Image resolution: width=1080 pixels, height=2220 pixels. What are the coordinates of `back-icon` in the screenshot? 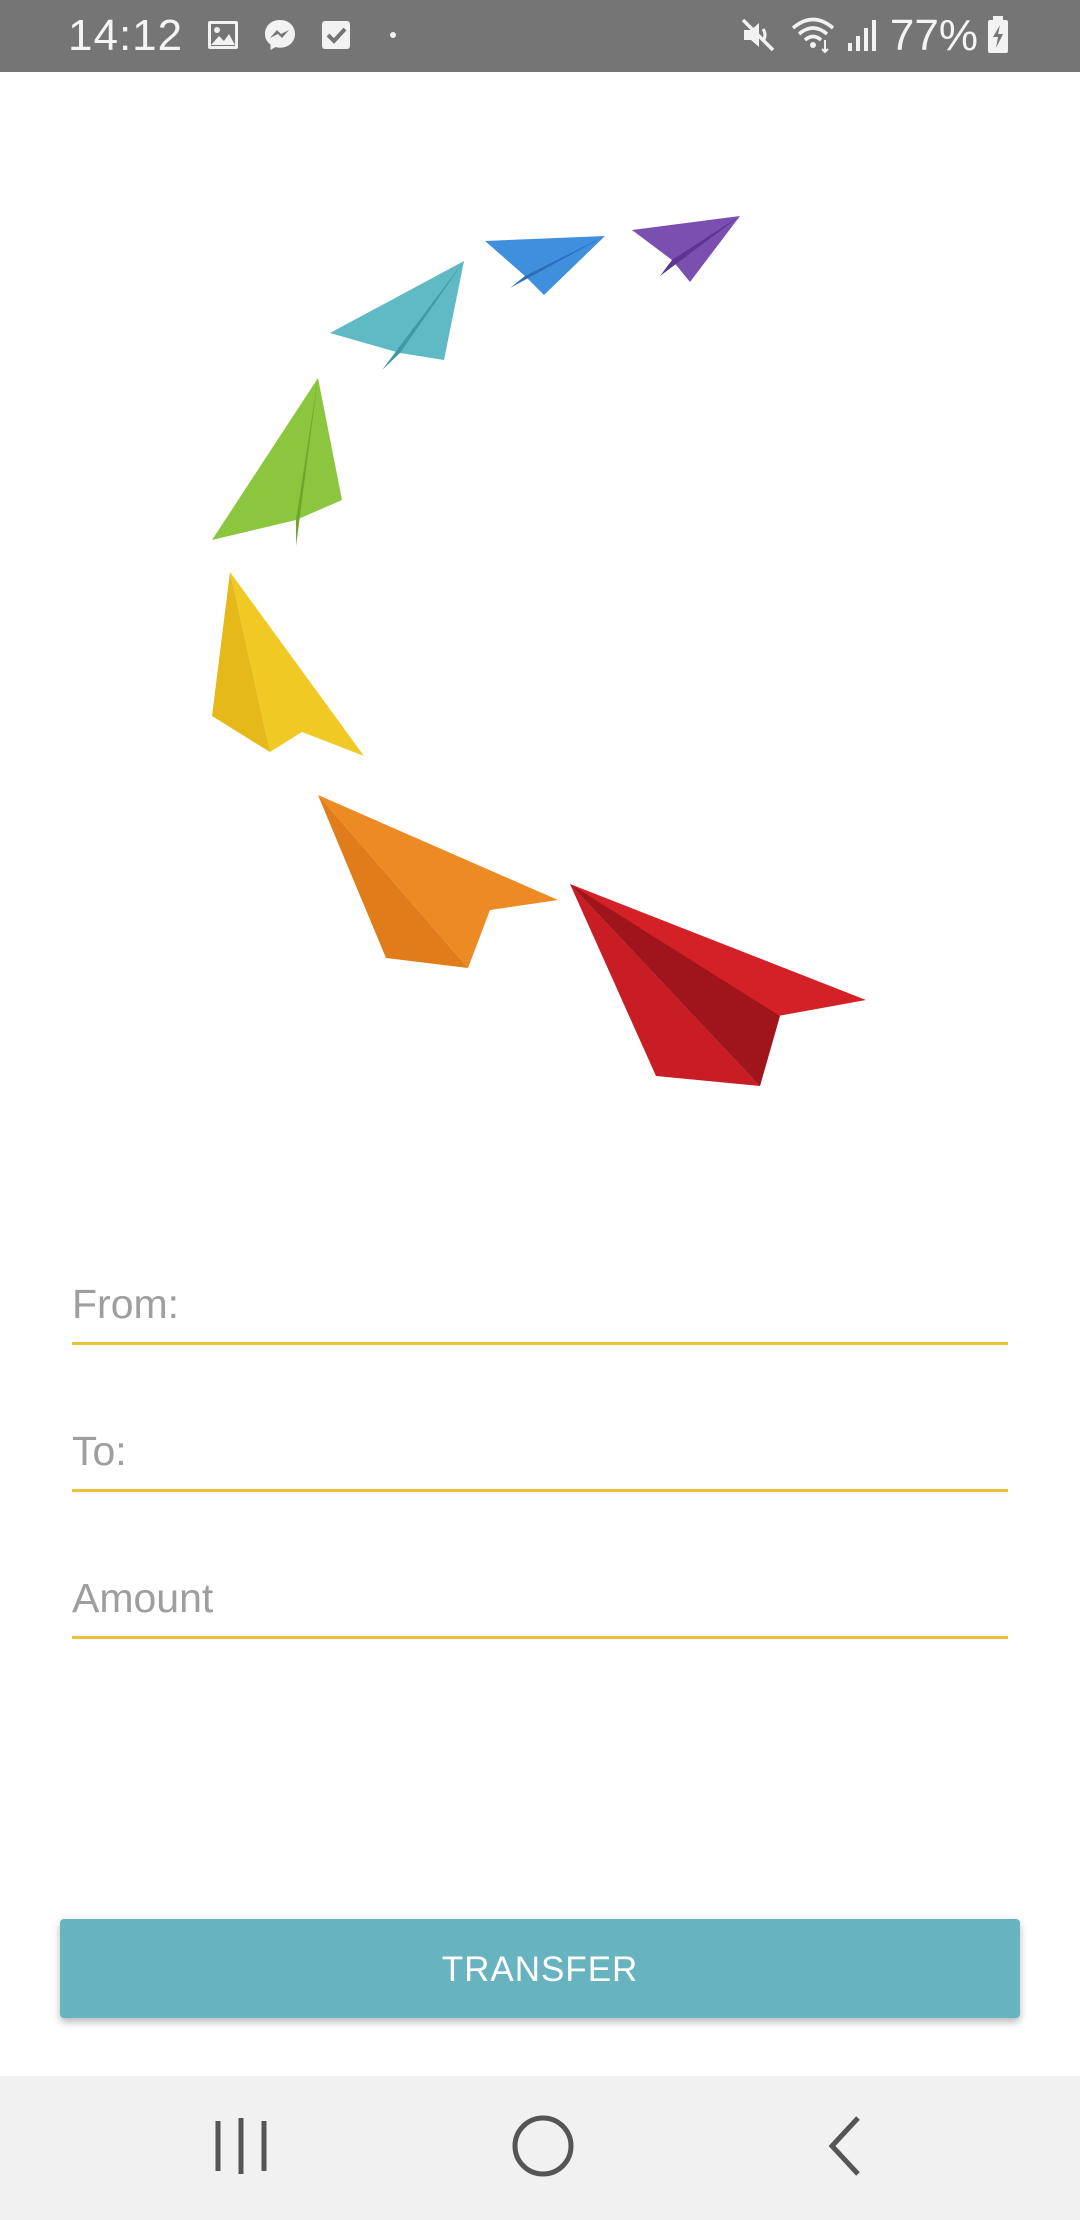 It's located at (845, 2146).